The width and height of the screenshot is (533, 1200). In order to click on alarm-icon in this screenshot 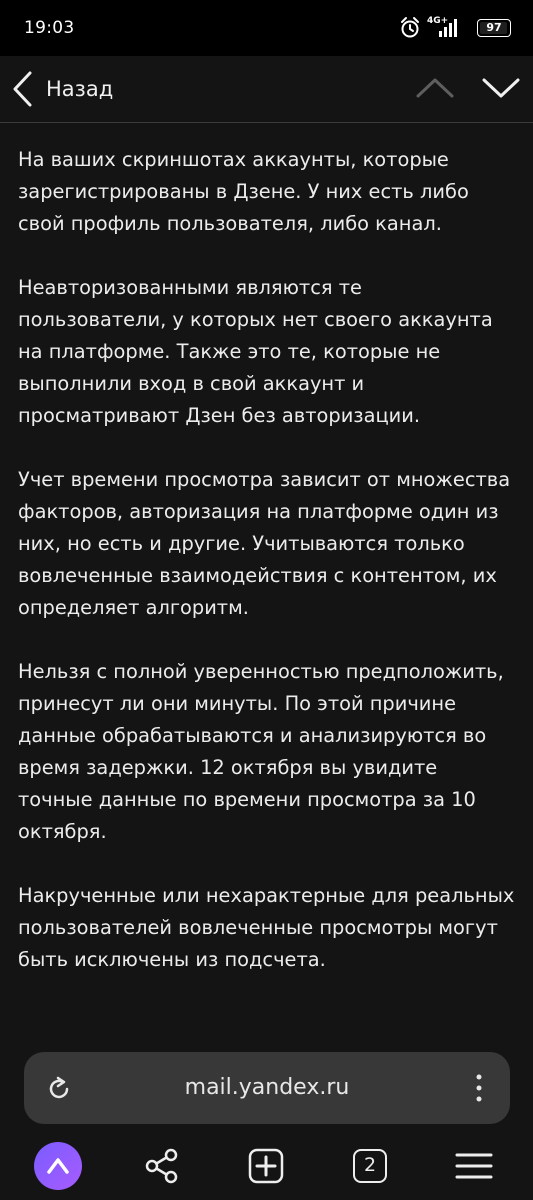, I will do `click(410, 27)`.